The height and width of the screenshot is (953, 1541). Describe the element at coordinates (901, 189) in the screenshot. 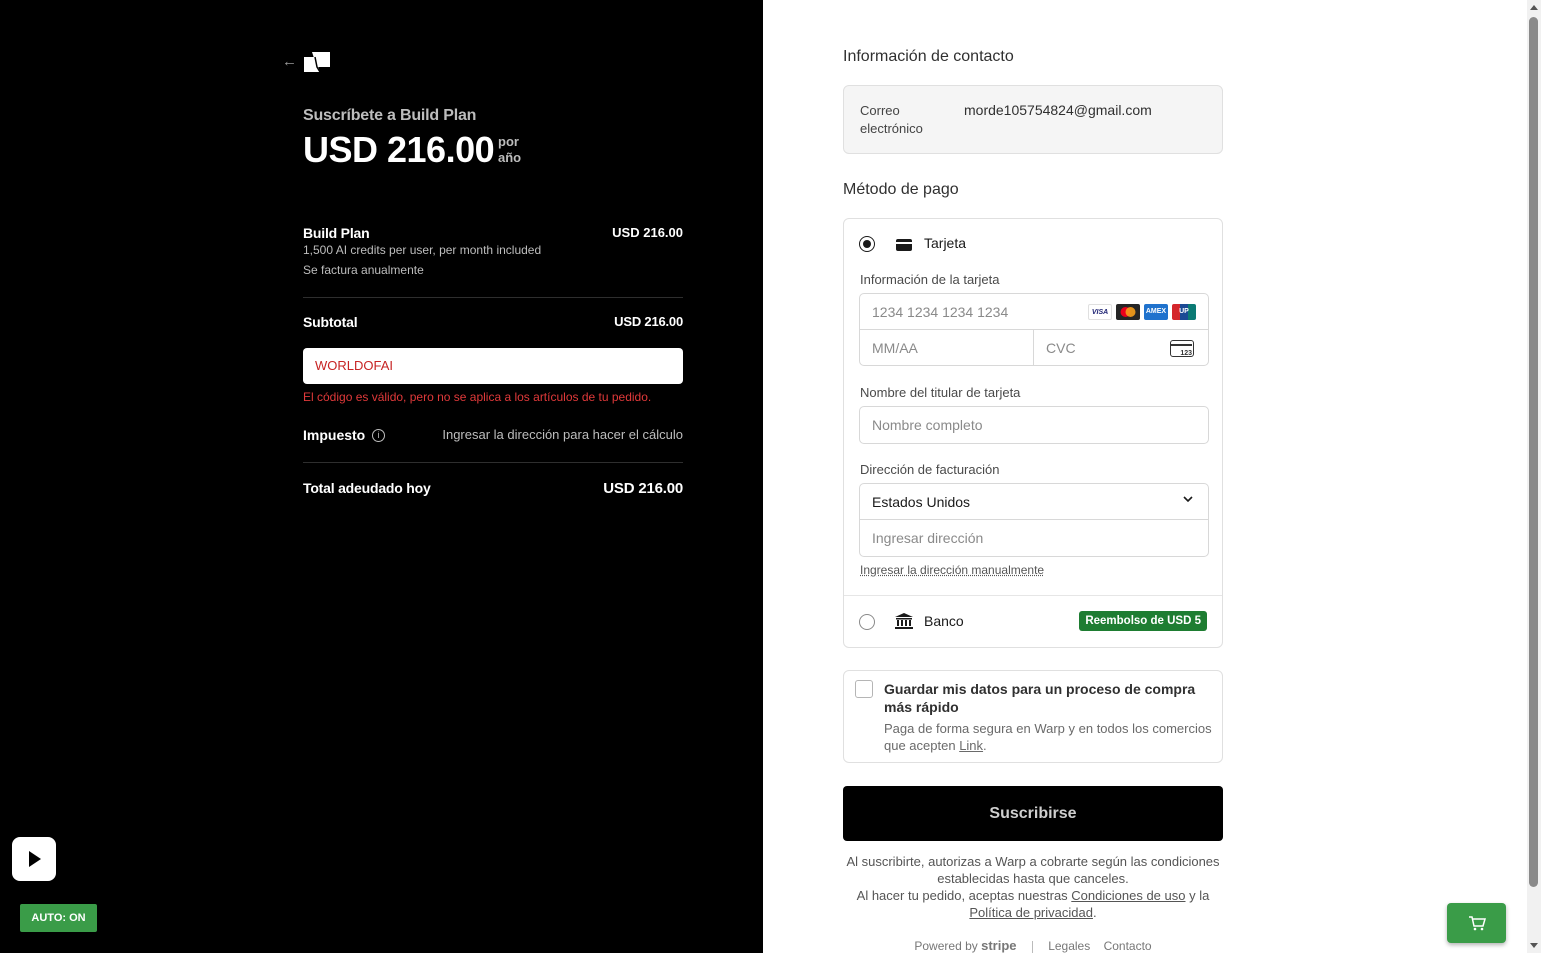

I see `payment-section-title: Método de pago` at that location.